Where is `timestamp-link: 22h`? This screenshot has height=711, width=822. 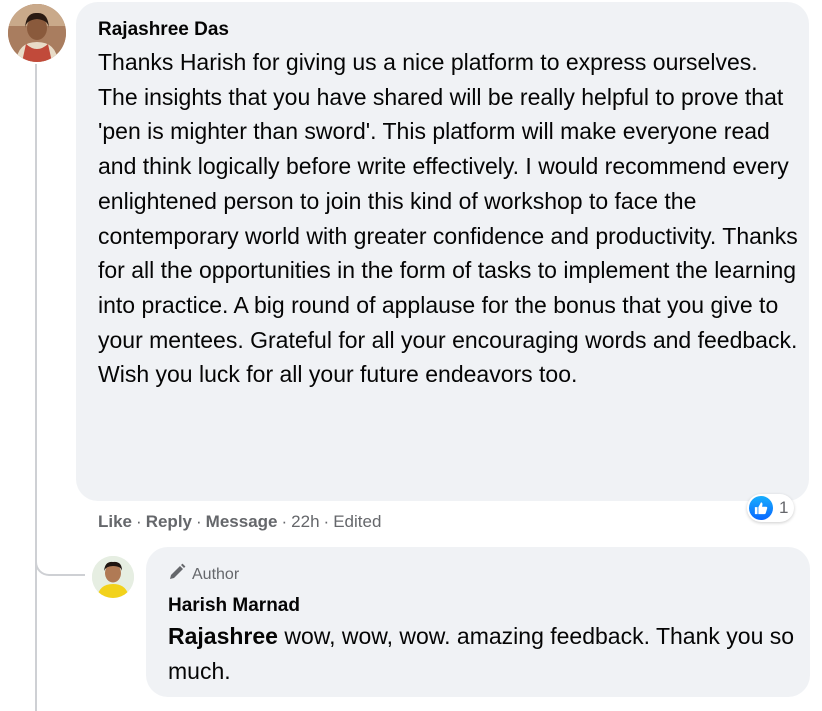
timestamp-link: 22h is located at coordinates (305, 521).